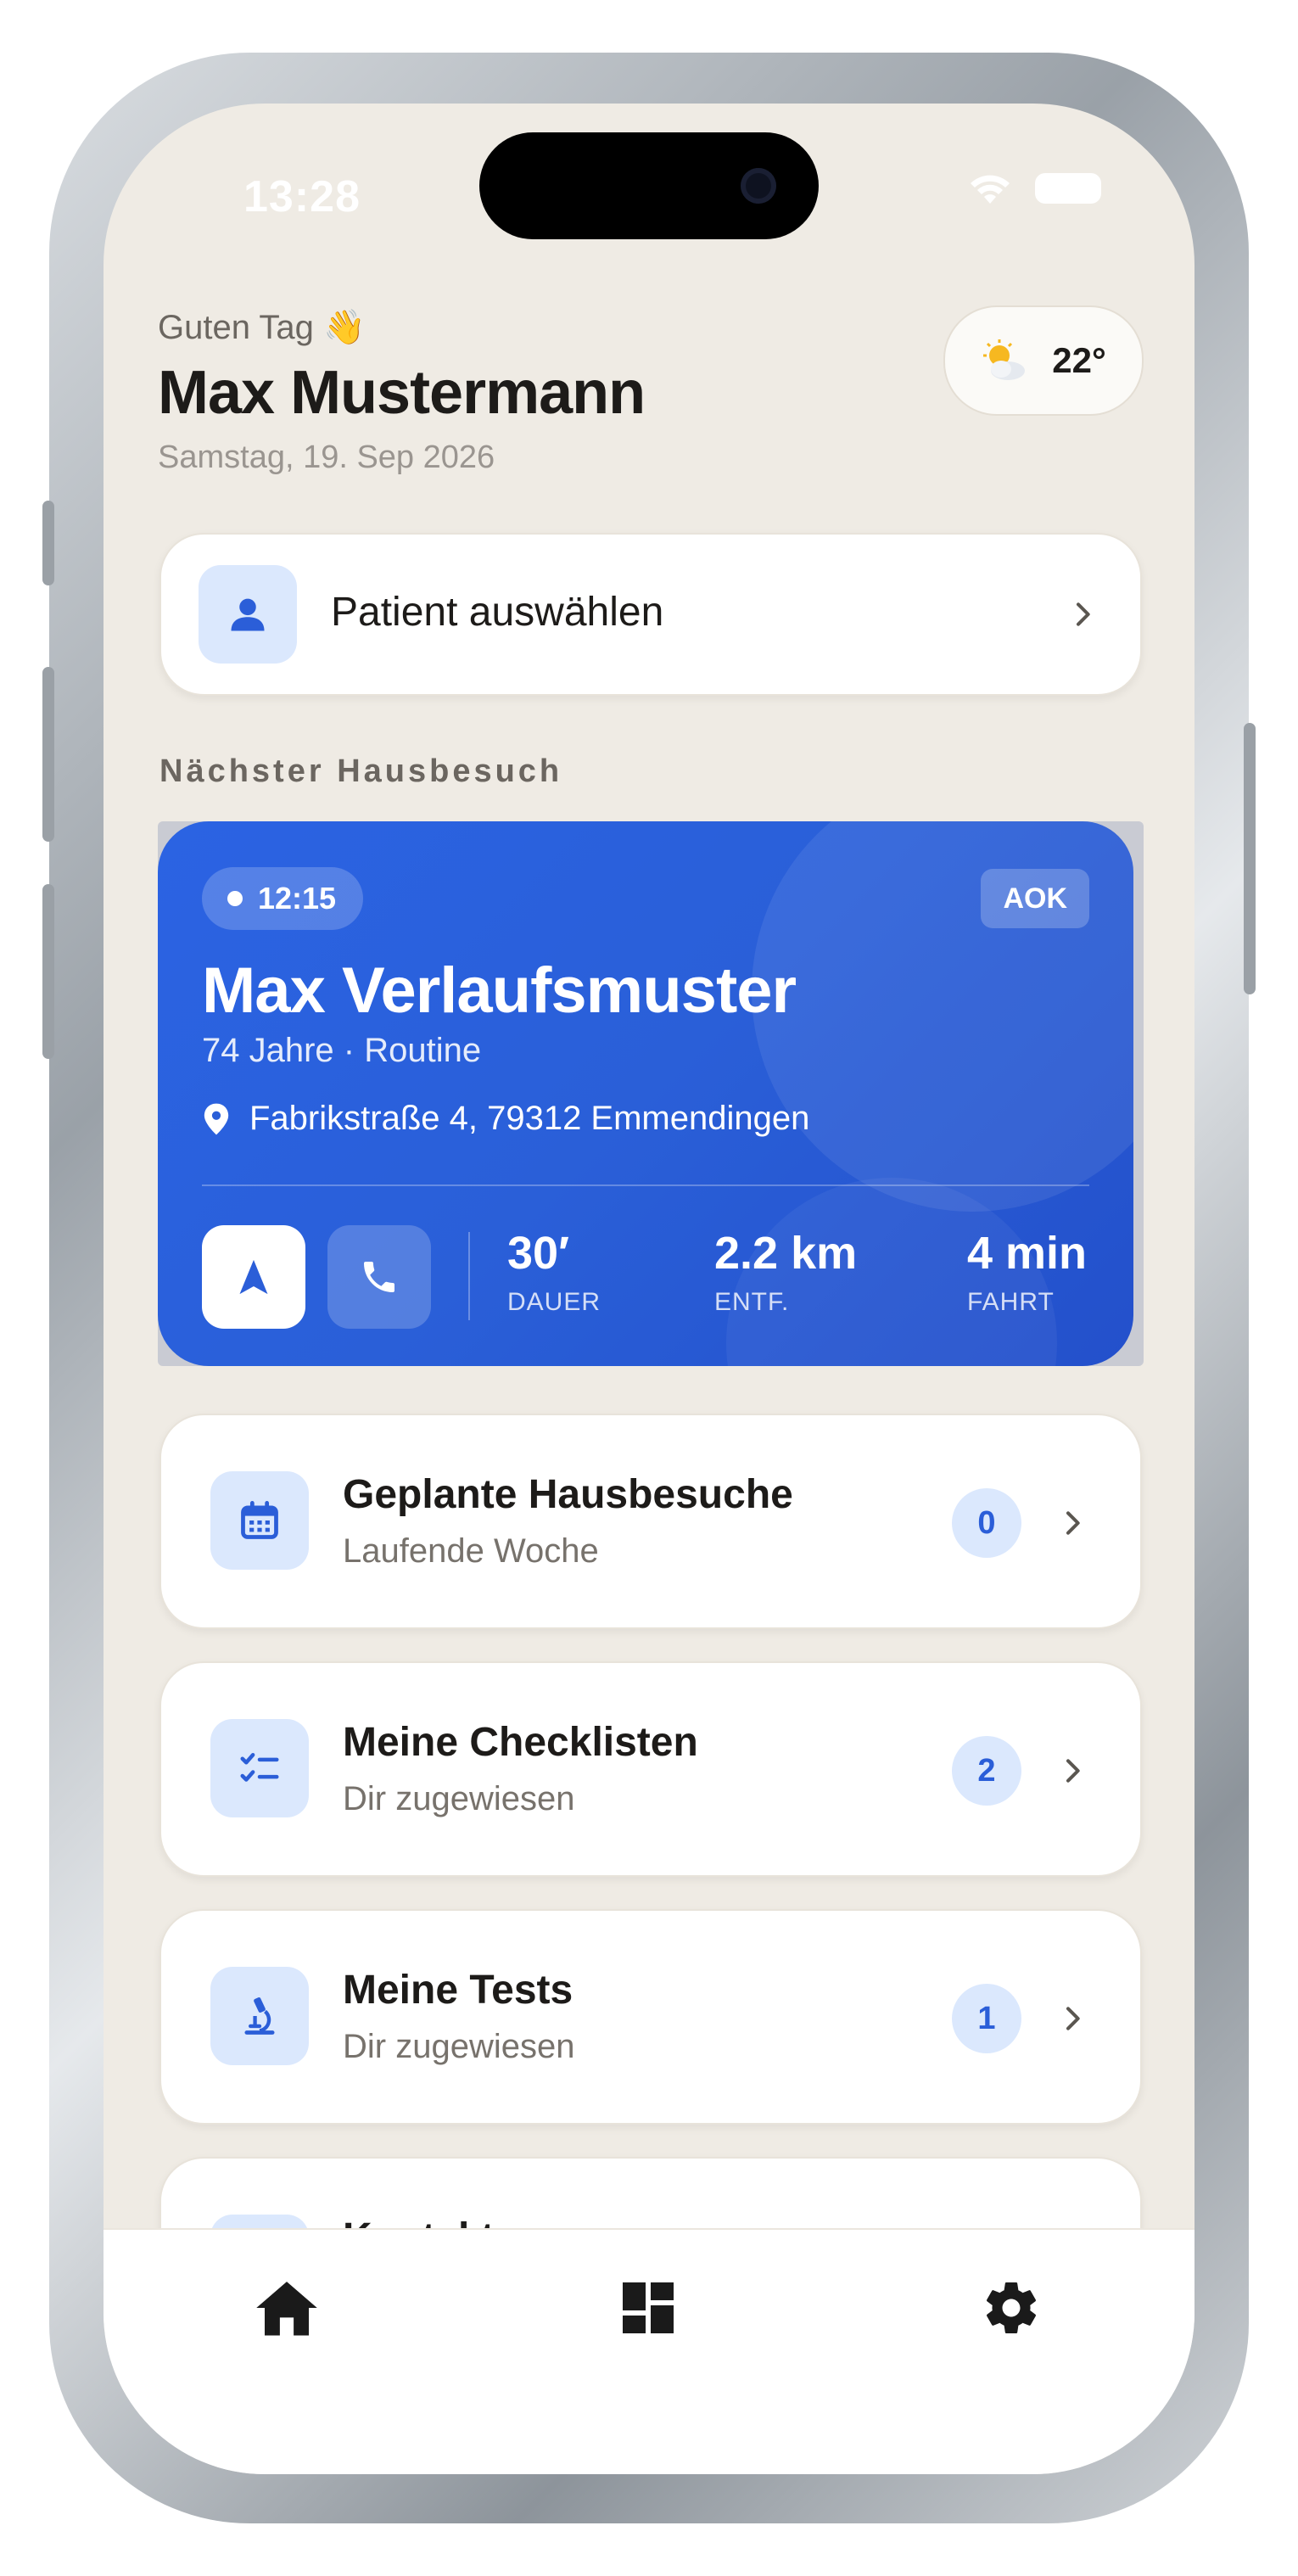  Describe the element at coordinates (1027, 1253) in the screenshot. I see `stat-value: 4 min` at that location.